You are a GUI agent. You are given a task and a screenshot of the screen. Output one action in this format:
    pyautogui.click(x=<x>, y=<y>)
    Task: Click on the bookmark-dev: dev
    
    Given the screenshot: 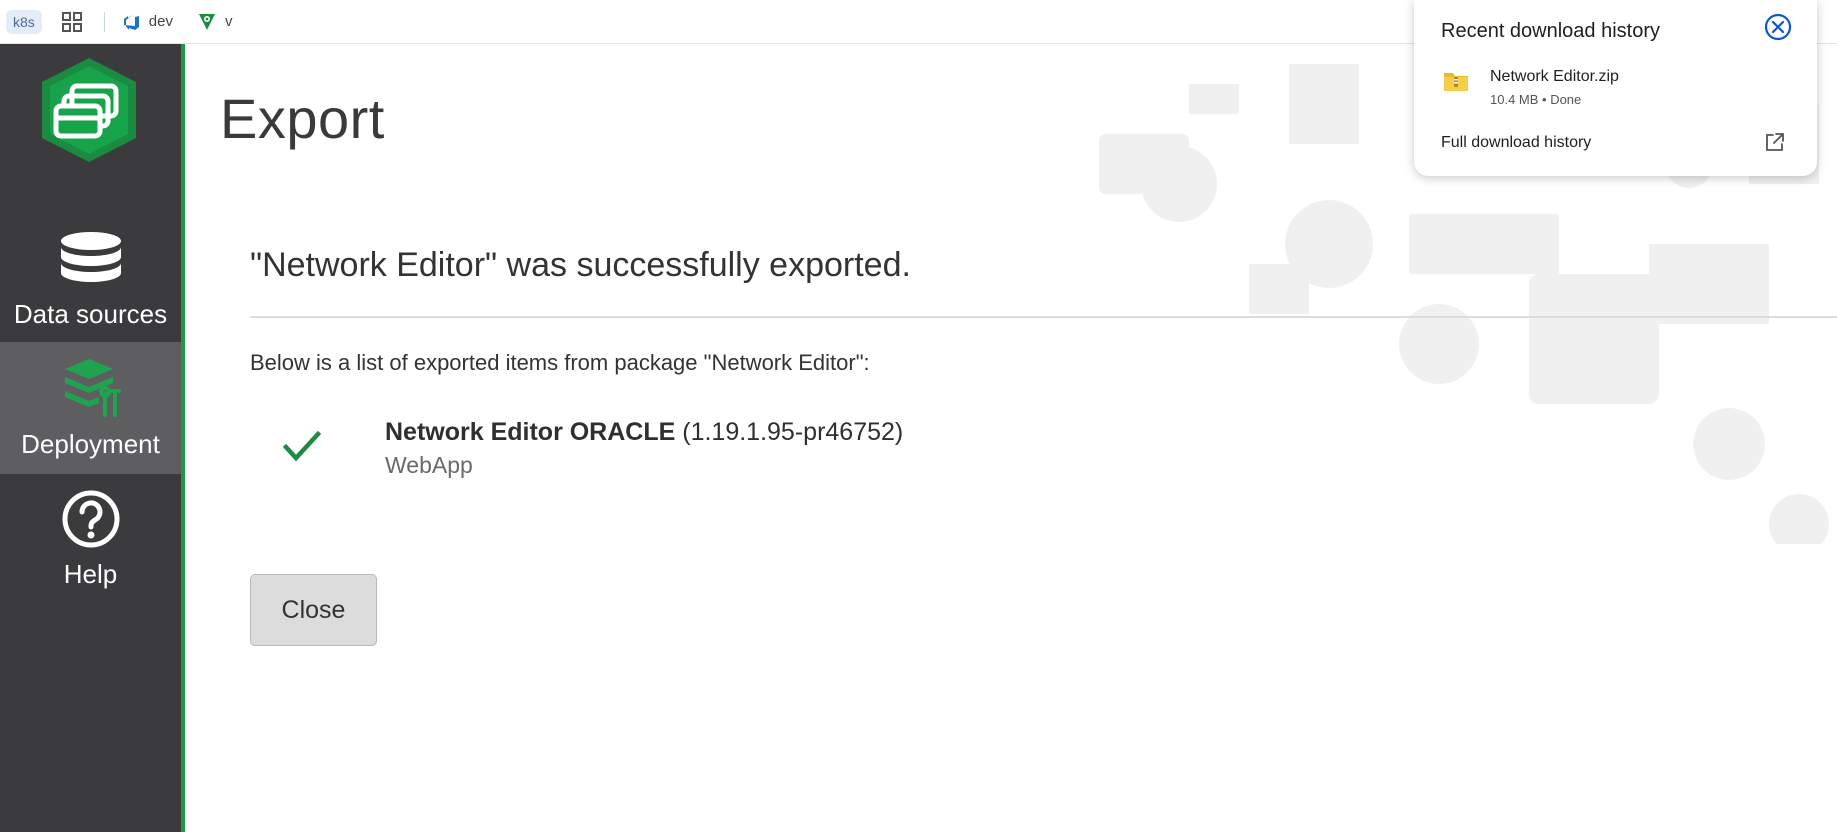 What is the action you would take?
    pyautogui.click(x=147, y=22)
    